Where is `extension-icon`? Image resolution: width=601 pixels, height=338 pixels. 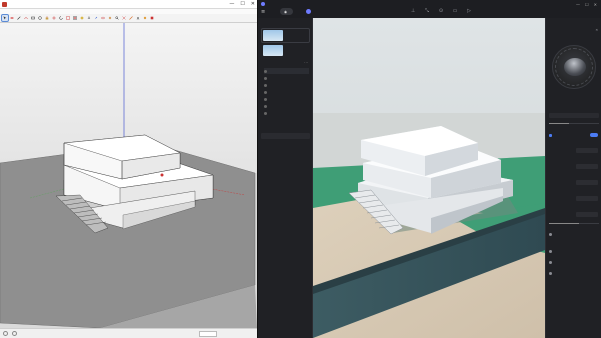 extension-icon is located at coordinates (152, 18).